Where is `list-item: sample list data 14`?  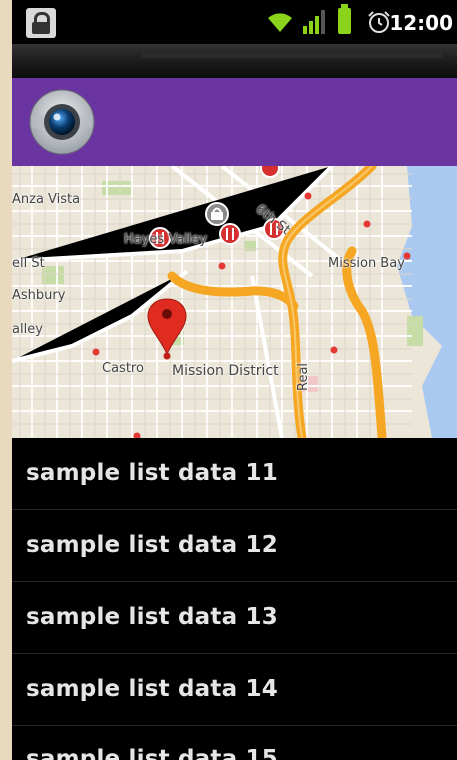
list-item: sample list data 14 is located at coordinates (234, 690).